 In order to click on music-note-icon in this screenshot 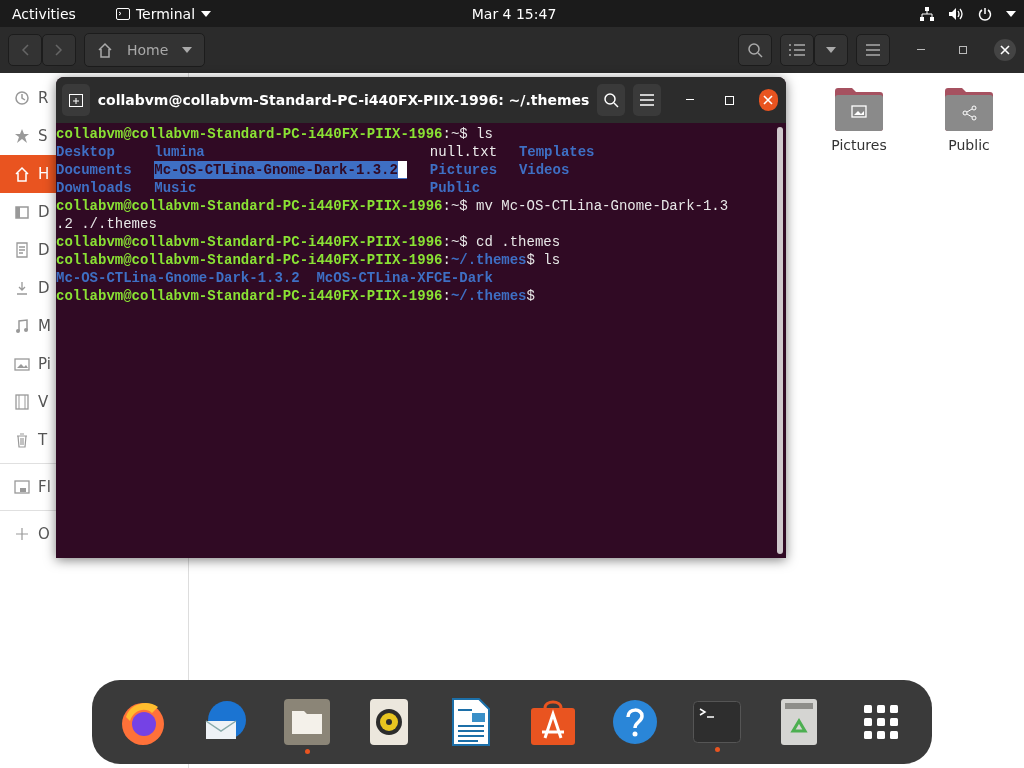, I will do `click(22, 326)`.